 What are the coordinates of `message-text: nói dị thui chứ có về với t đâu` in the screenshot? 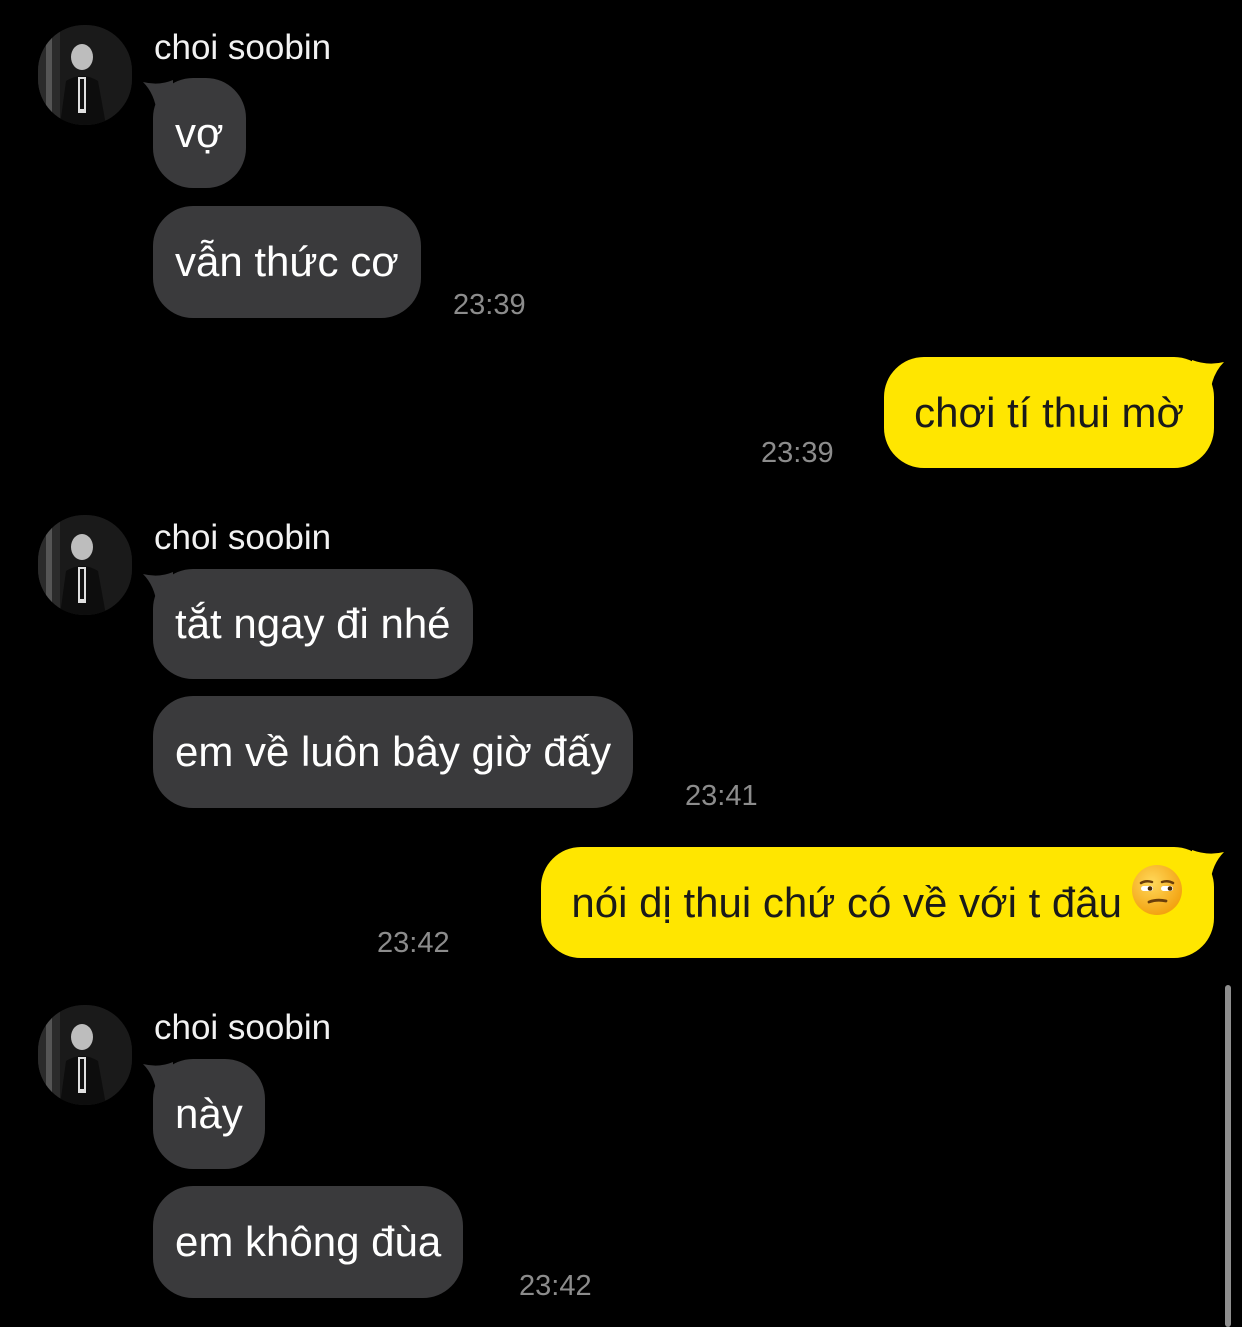 It's located at (846, 902).